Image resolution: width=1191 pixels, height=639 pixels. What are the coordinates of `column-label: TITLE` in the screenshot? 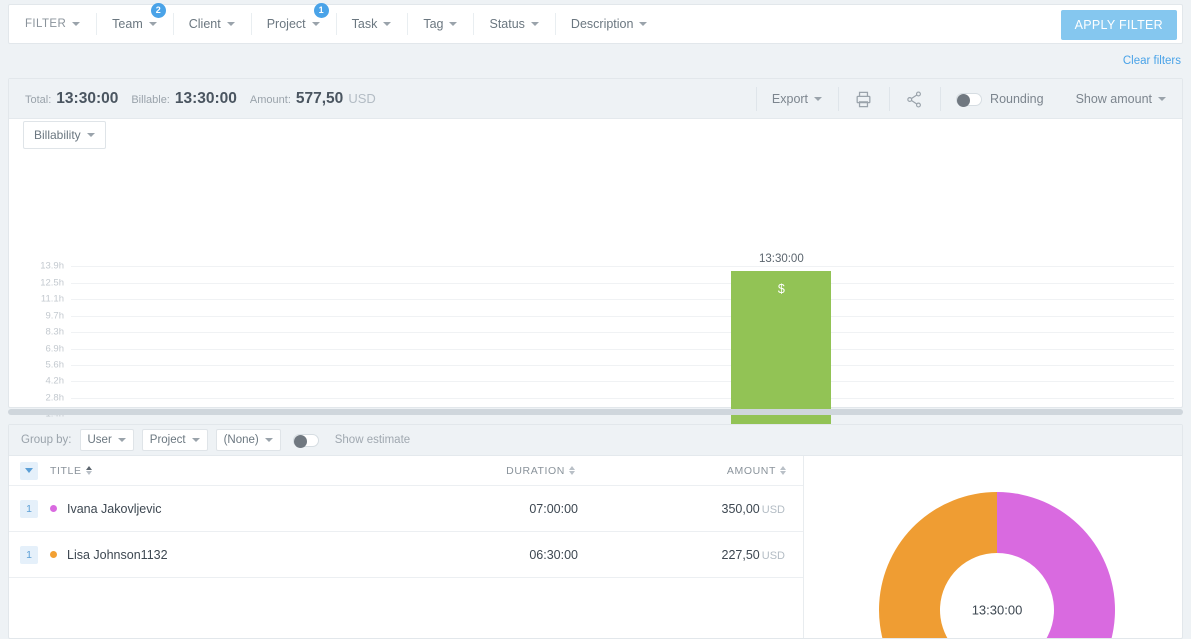 It's located at (66, 470).